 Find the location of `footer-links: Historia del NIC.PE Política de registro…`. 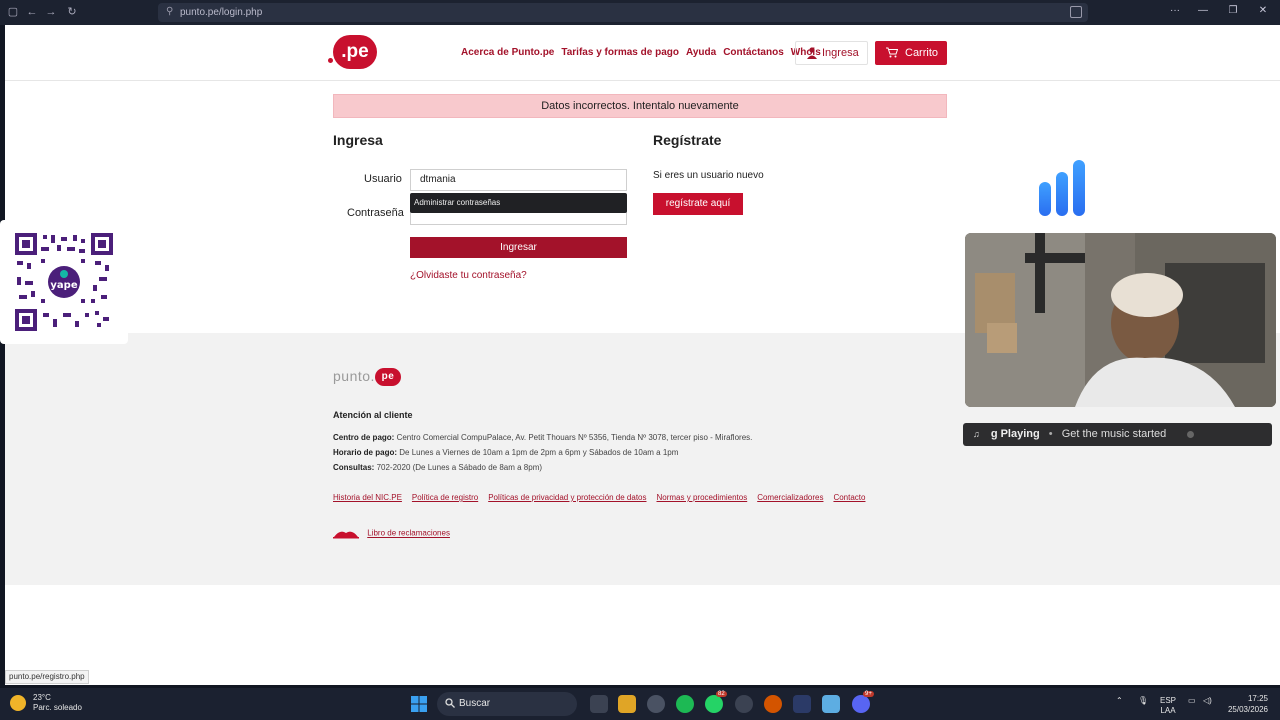

footer-links: Historia del NIC.PE Política de registro… is located at coordinates (604, 497).